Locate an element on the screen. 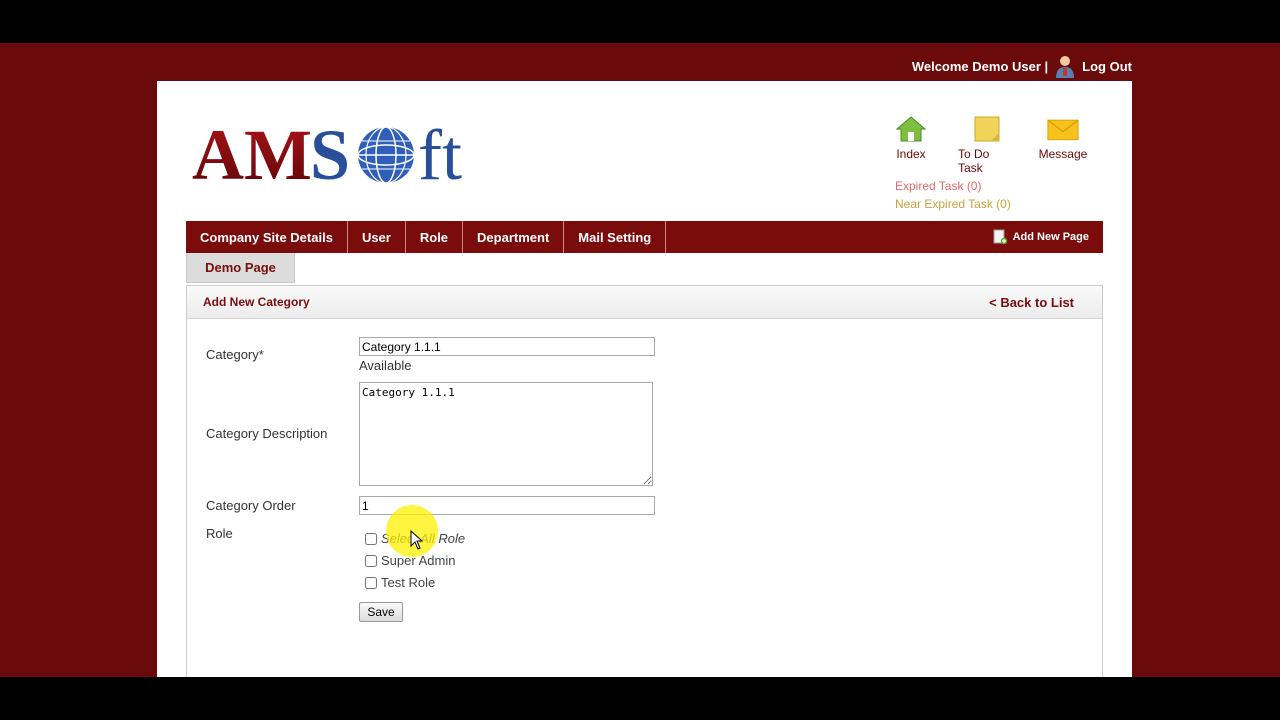 The height and width of the screenshot is (720, 1280). note-icon is located at coordinates (987, 129).